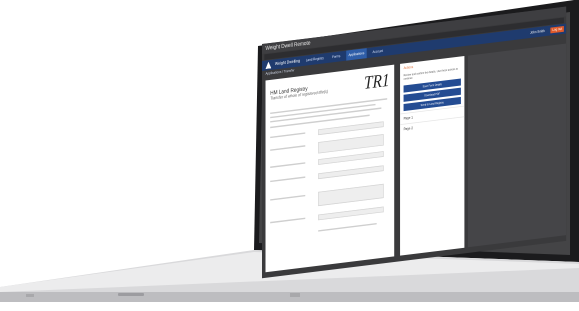  Describe the element at coordinates (336, 57) in the screenshot. I see `tab-forms: Forms` at that location.